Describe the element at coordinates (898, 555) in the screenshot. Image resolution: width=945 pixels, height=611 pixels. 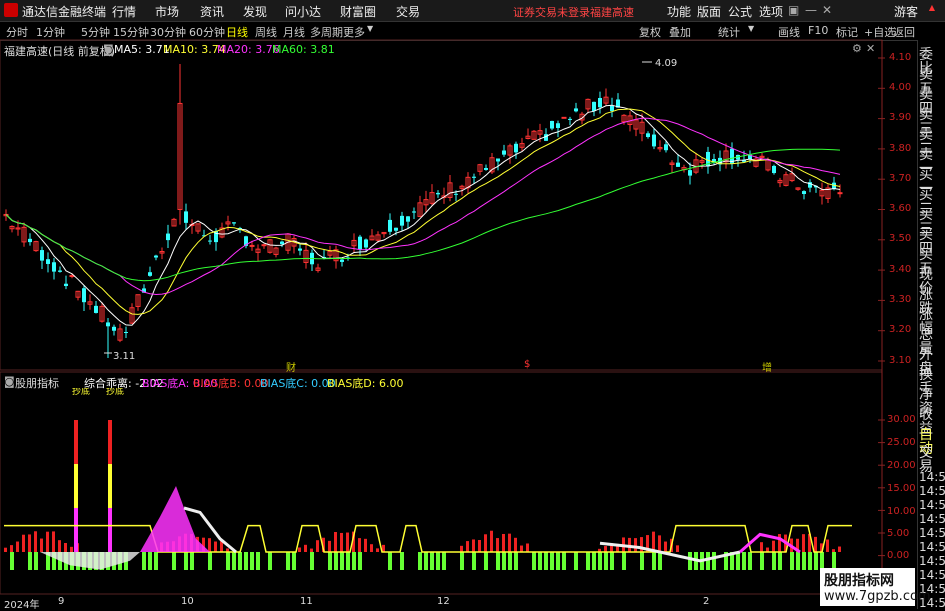
I see `ind-tick: 0.00` at that location.